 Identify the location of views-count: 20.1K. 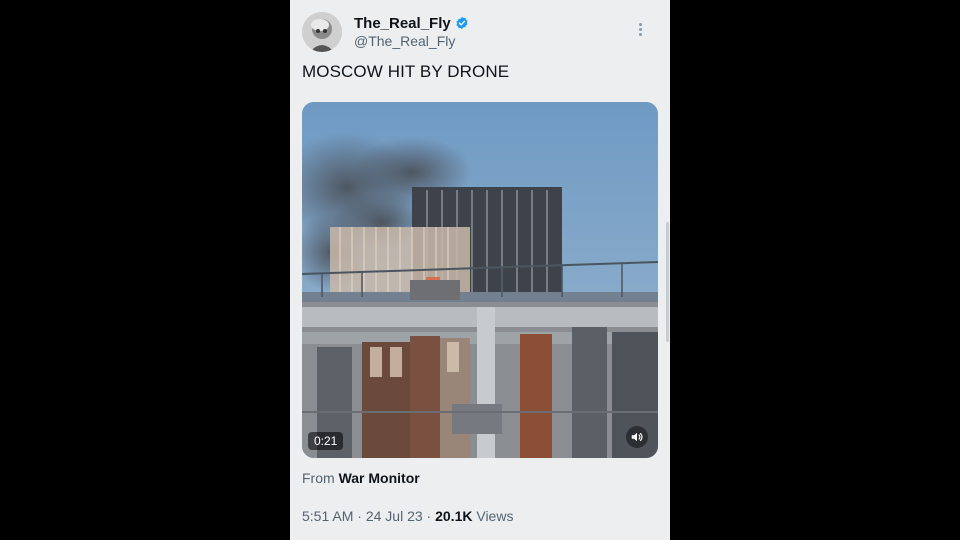
(454, 516).